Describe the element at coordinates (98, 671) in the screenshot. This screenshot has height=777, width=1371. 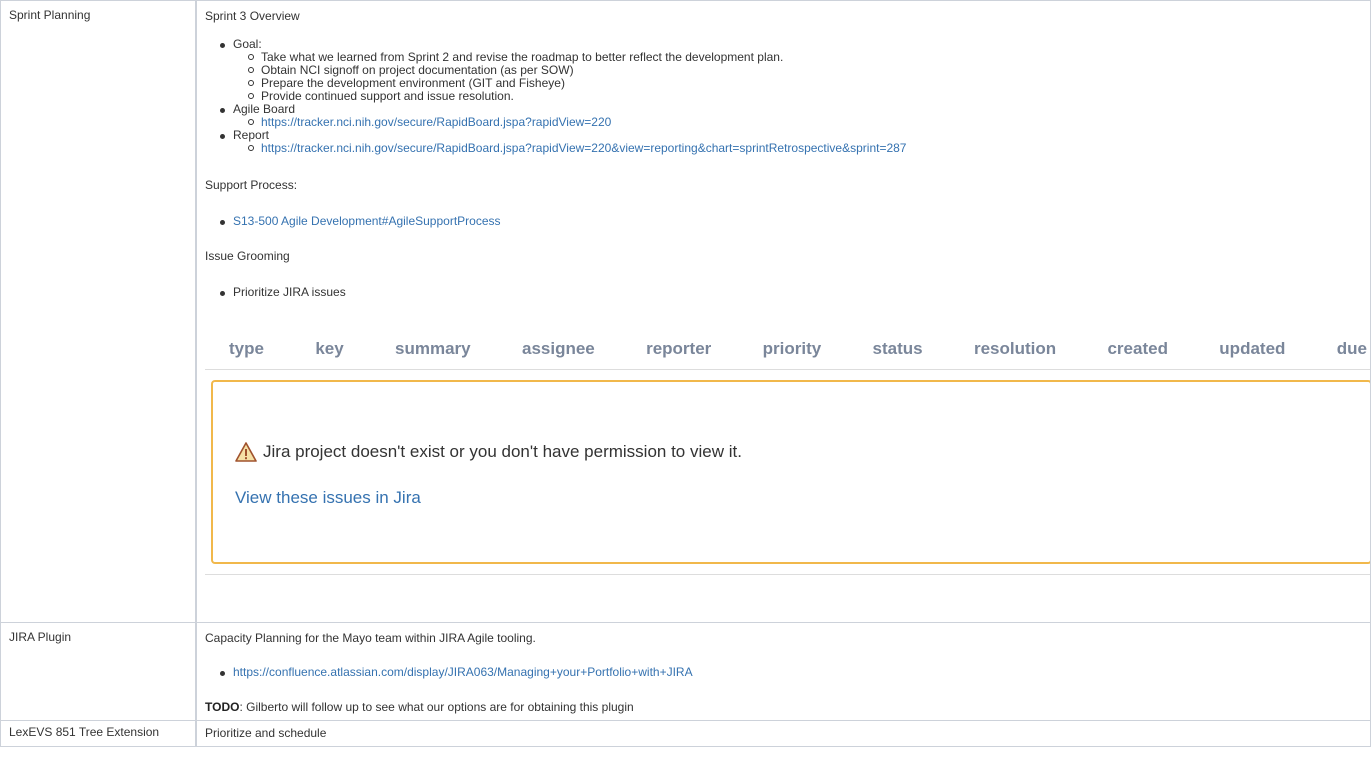
I see `row-label-cell: JIRA Plugin` at that location.